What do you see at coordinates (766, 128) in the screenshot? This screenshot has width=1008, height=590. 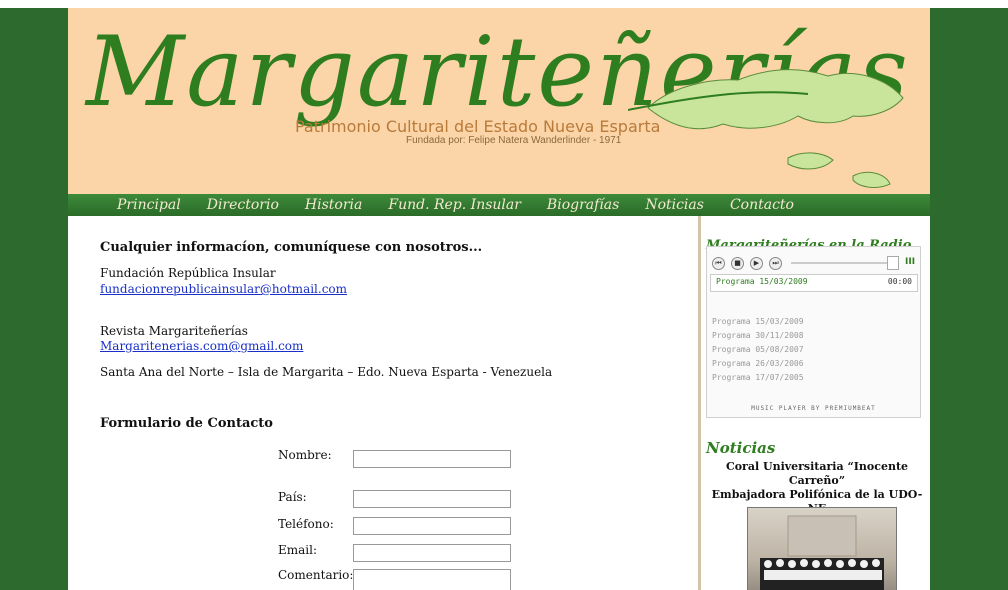 I see `island-map-icon` at bounding box center [766, 128].